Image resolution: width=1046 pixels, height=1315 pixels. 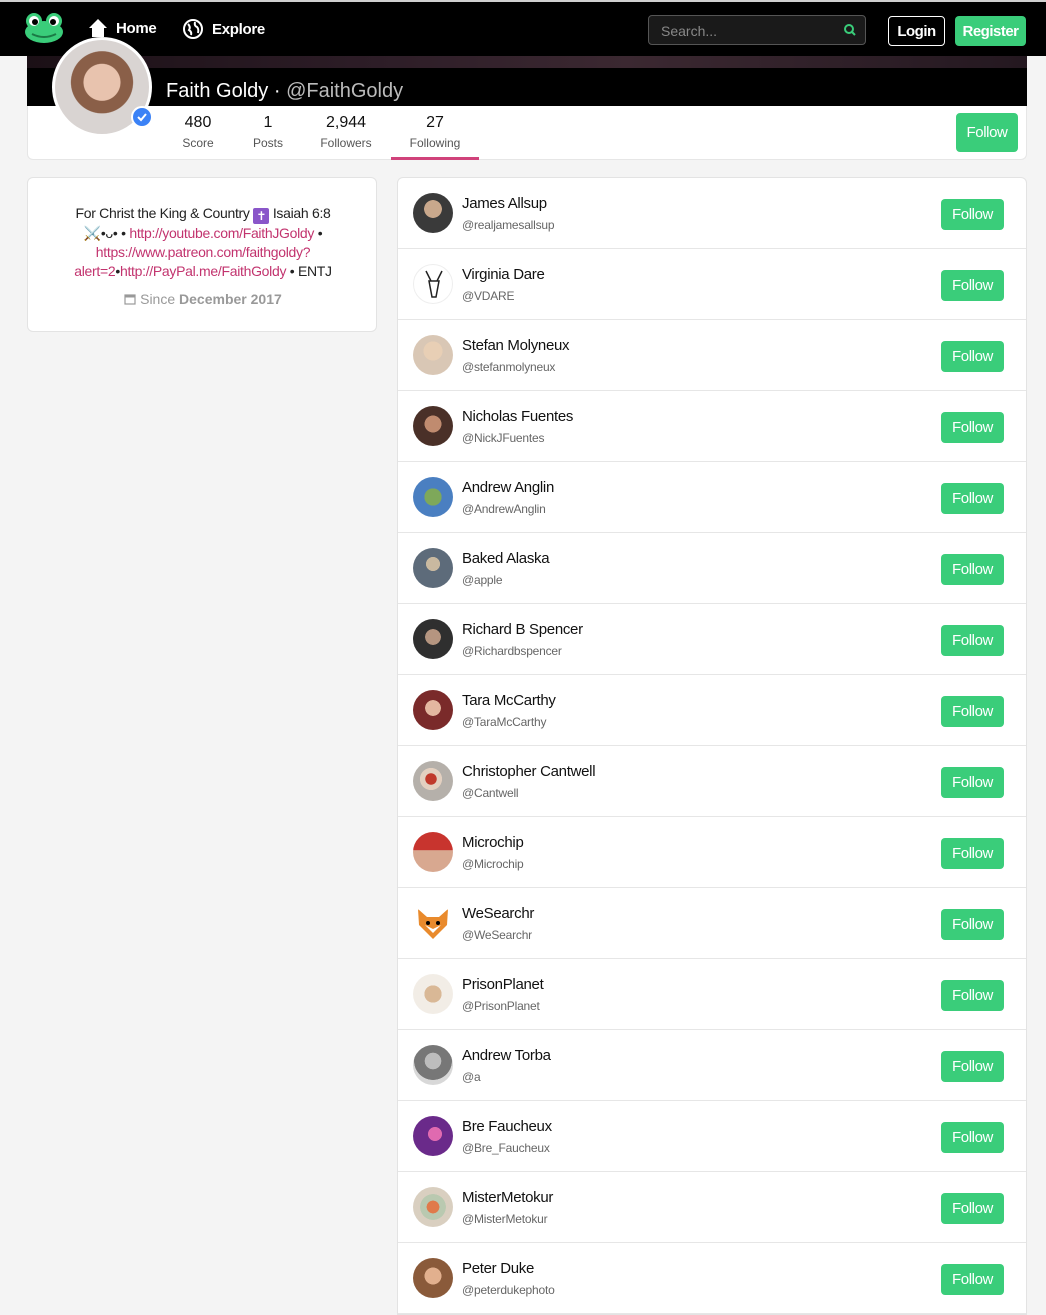 What do you see at coordinates (712, 1278) in the screenshot?
I see `list-item: Peter Duke @peterdukephoto Follow` at bounding box center [712, 1278].